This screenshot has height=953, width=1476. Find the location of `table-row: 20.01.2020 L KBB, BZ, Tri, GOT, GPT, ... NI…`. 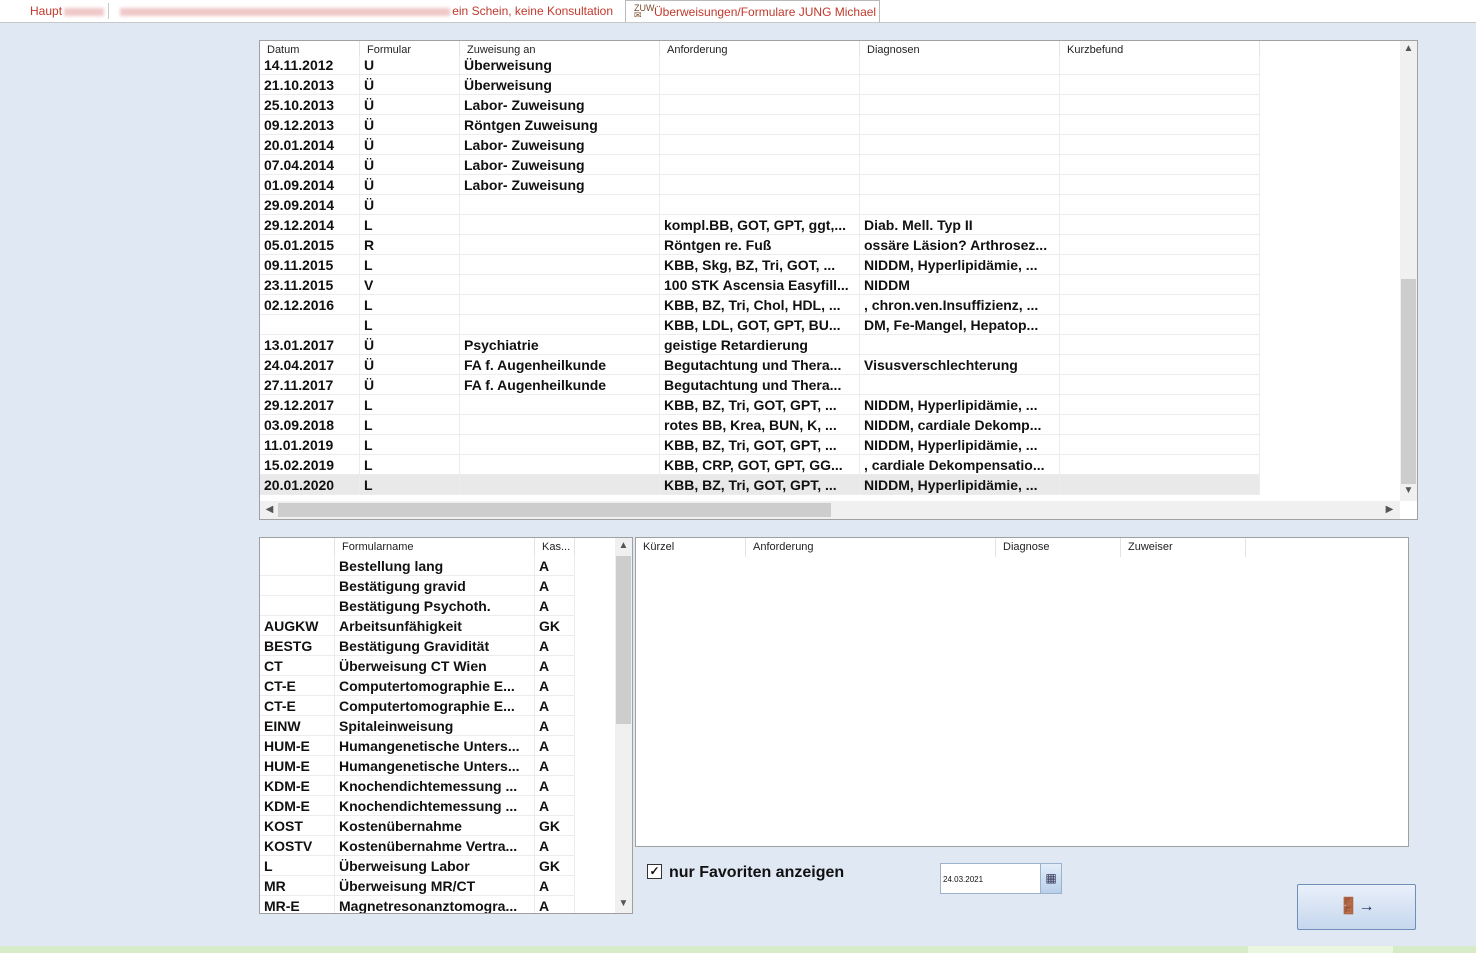

table-row: 20.01.2020 L KBB, BZ, Tri, GOT, GPT, ... NI… is located at coordinates (830, 485).